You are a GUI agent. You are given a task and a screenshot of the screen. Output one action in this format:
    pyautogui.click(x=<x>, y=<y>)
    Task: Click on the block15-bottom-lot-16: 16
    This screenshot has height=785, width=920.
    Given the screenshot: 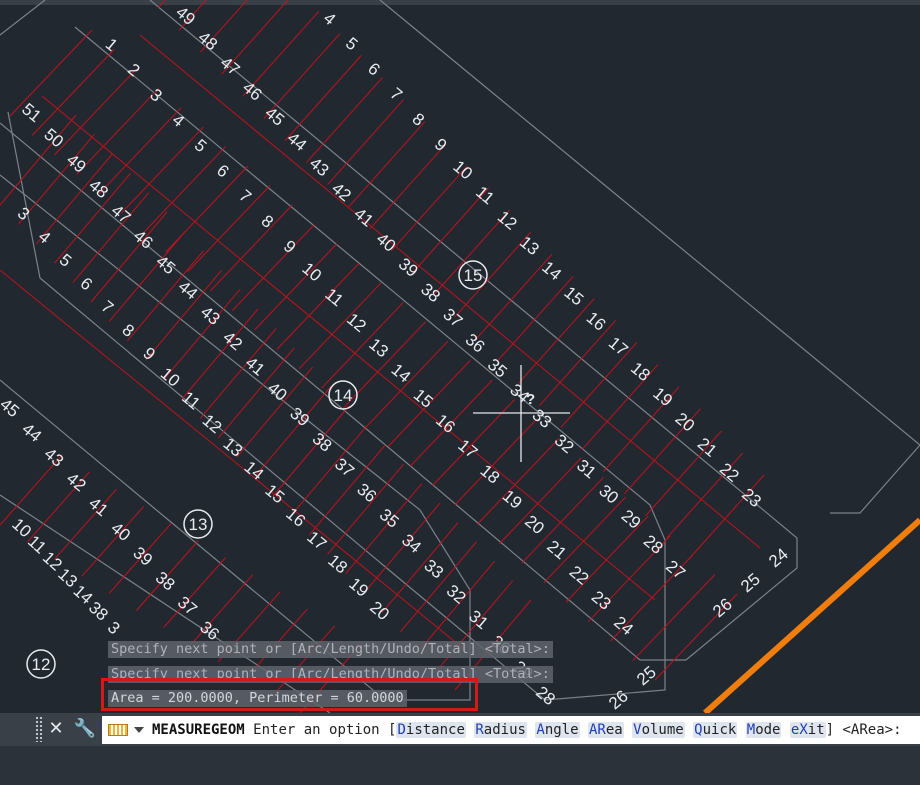 What is the action you would take?
    pyautogui.click(x=596, y=321)
    